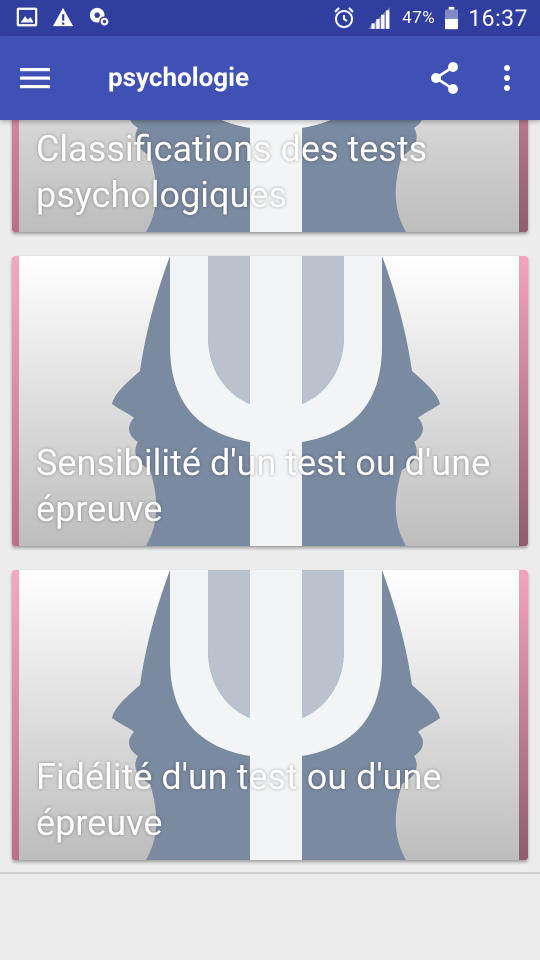 Image resolution: width=540 pixels, height=960 pixels. Describe the element at coordinates (419, 18) in the screenshot. I see `battery-percentage: 47%` at that location.